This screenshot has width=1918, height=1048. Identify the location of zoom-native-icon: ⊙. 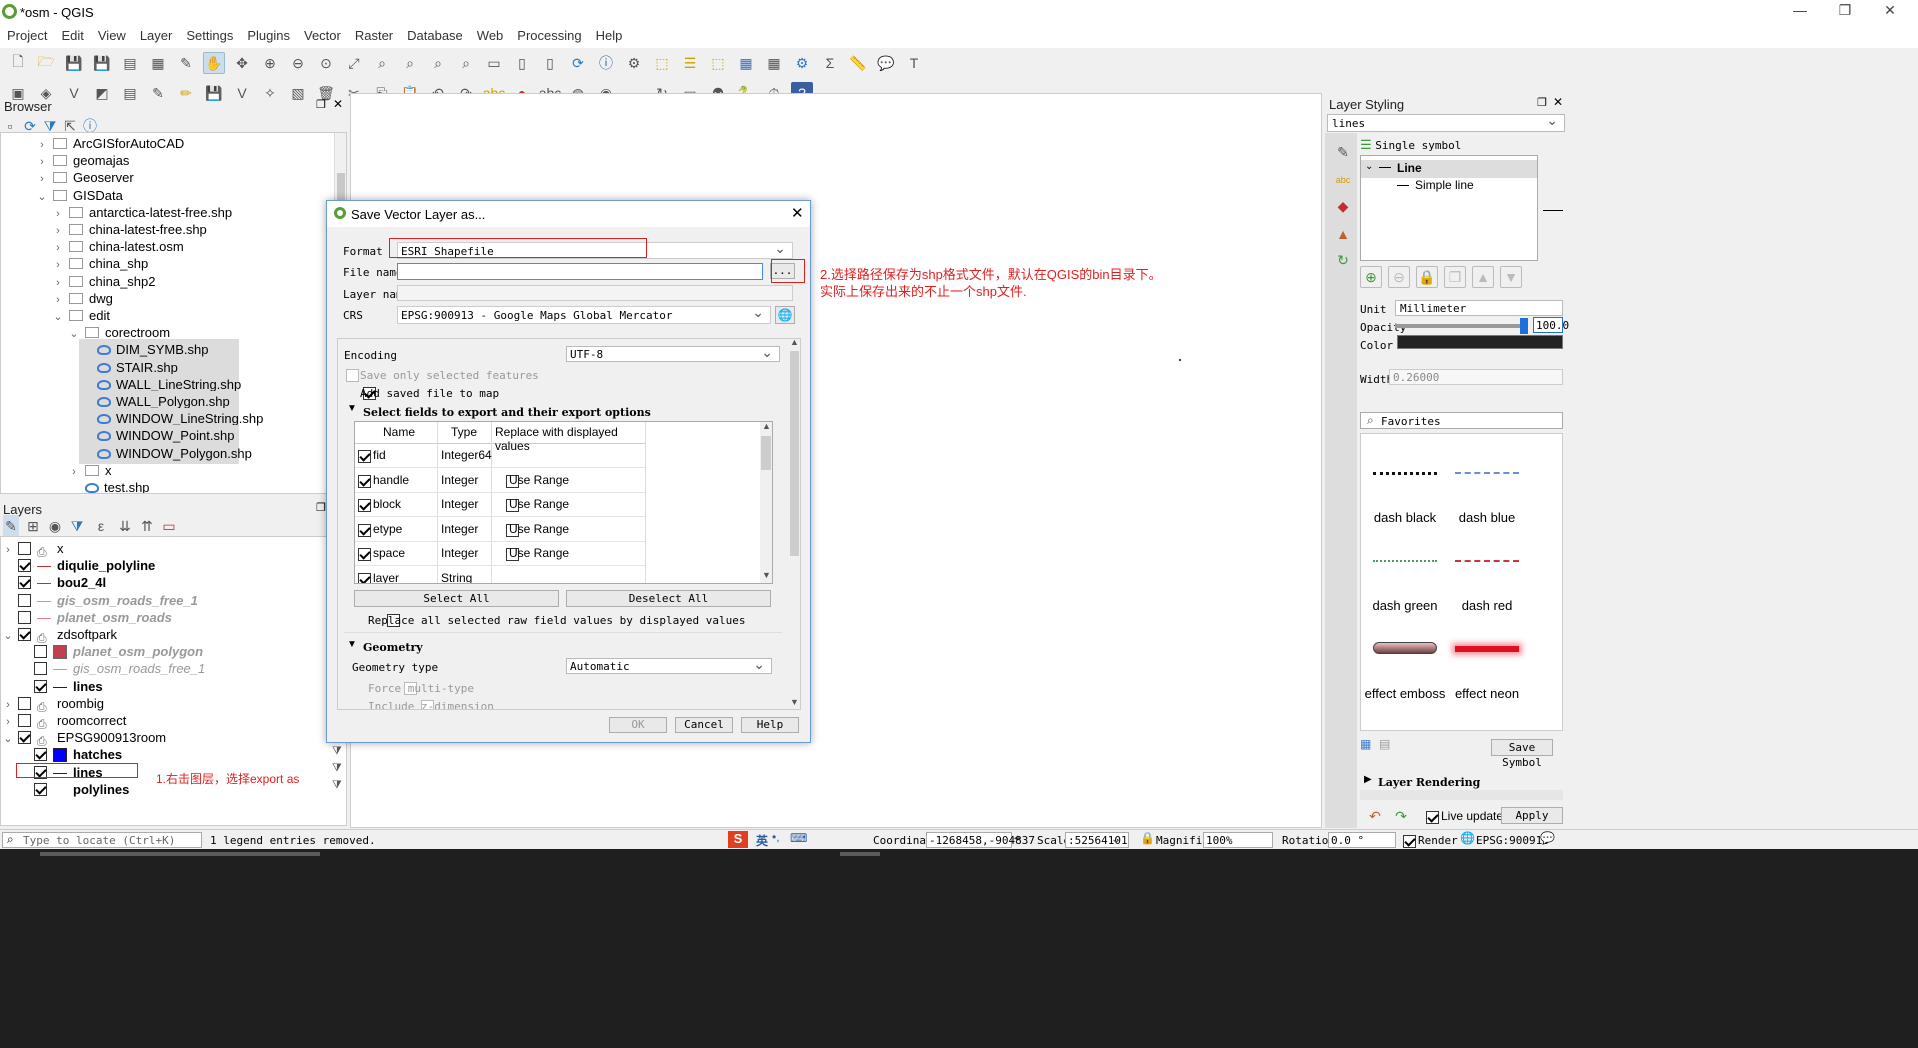
(326, 63).